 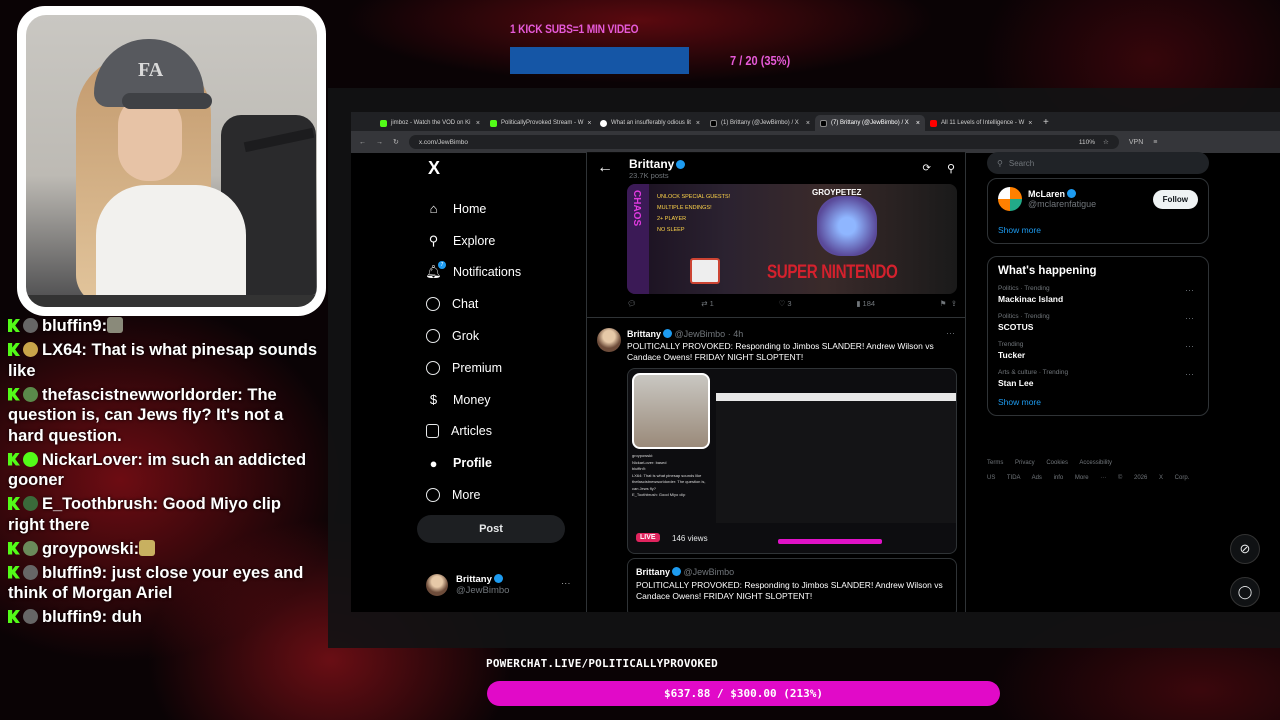 What do you see at coordinates (1245, 549) in the screenshot?
I see `grok-fab-icon: ⊘` at bounding box center [1245, 549].